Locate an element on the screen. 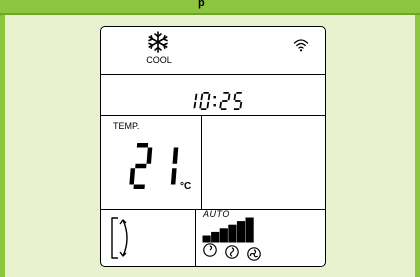 This screenshot has height=277, width=420. snowflake-icon is located at coordinates (158, 42).